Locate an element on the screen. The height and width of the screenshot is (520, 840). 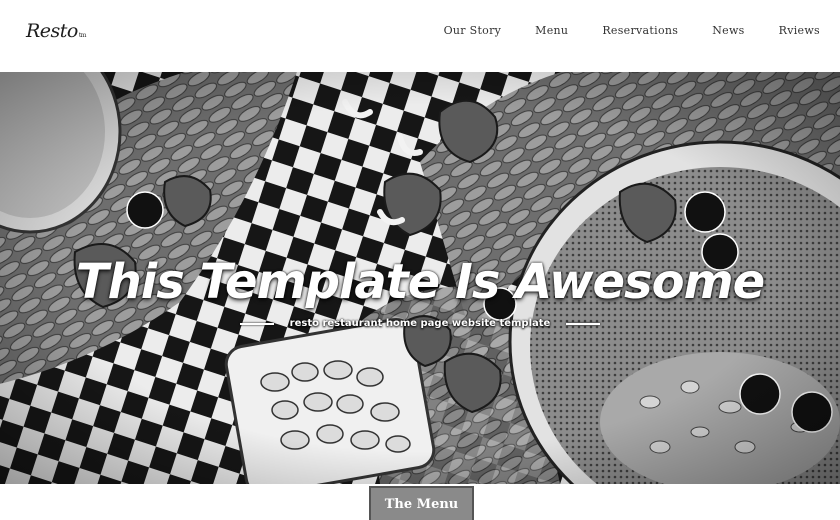
the-menu-button-label: The Menu is located at coordinates (421, 504).